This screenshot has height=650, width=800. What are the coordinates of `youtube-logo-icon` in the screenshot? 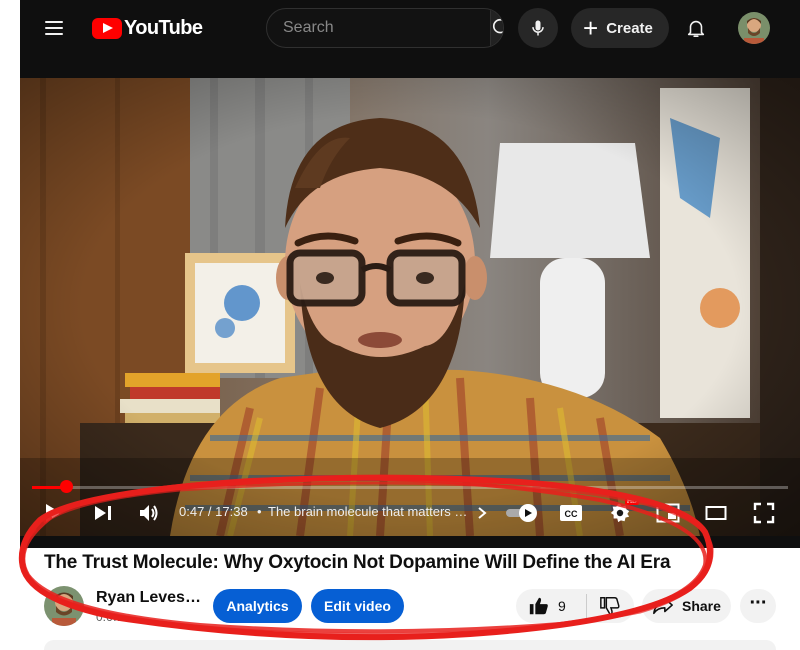 It's located at (107, 28).